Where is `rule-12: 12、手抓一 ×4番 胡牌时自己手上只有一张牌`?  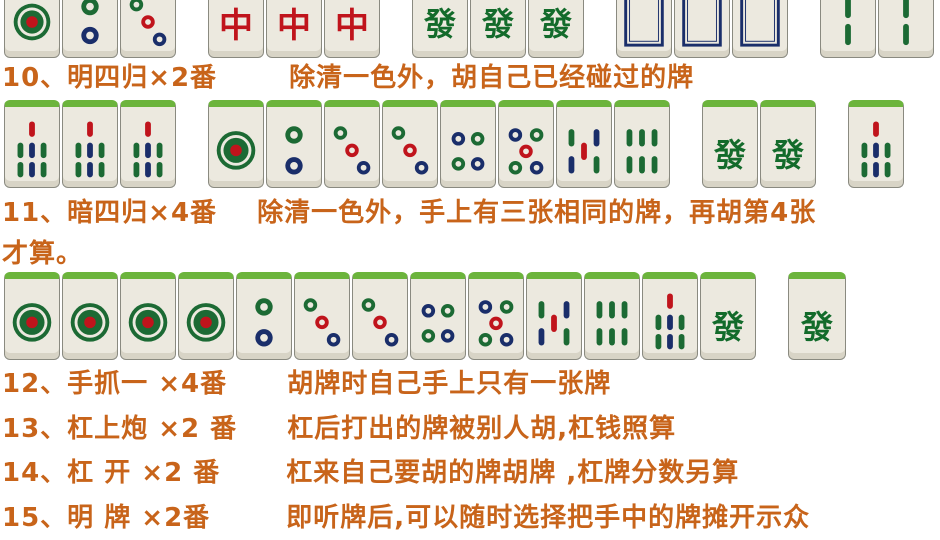 rule-12: 12、手抓一 ×4番 胡牌时自己手上只有一张牌 is located at coordinates (306, 384).